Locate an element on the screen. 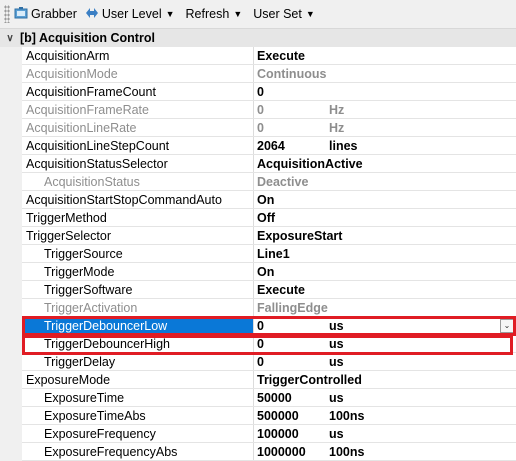  property-row: ExposureFrequencyAbs 1000000 100ns is located at coordinates (269, 452).